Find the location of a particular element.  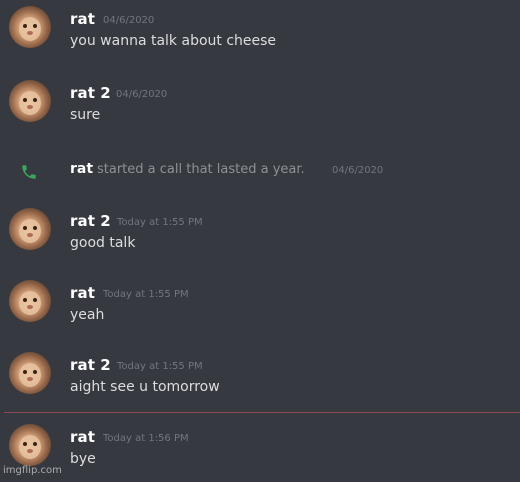

message-text: good talk is located at coordinates (103, 243).